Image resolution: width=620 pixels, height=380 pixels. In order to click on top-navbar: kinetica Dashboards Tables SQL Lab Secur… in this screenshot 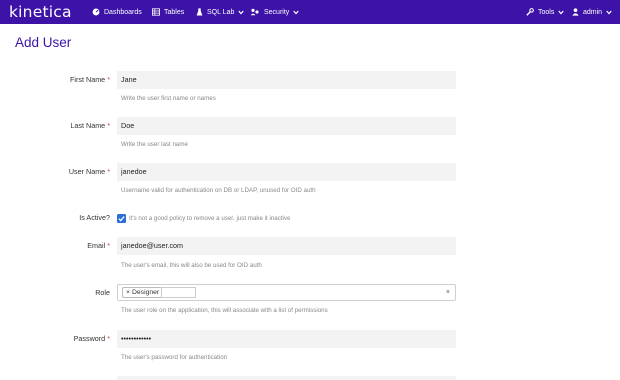, I will do `click(310, 12)`.